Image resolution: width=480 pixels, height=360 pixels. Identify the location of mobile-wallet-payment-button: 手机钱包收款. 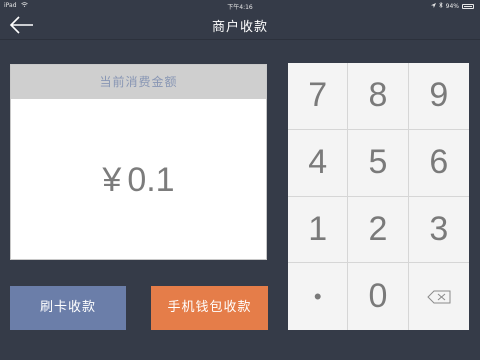
(209, 308).